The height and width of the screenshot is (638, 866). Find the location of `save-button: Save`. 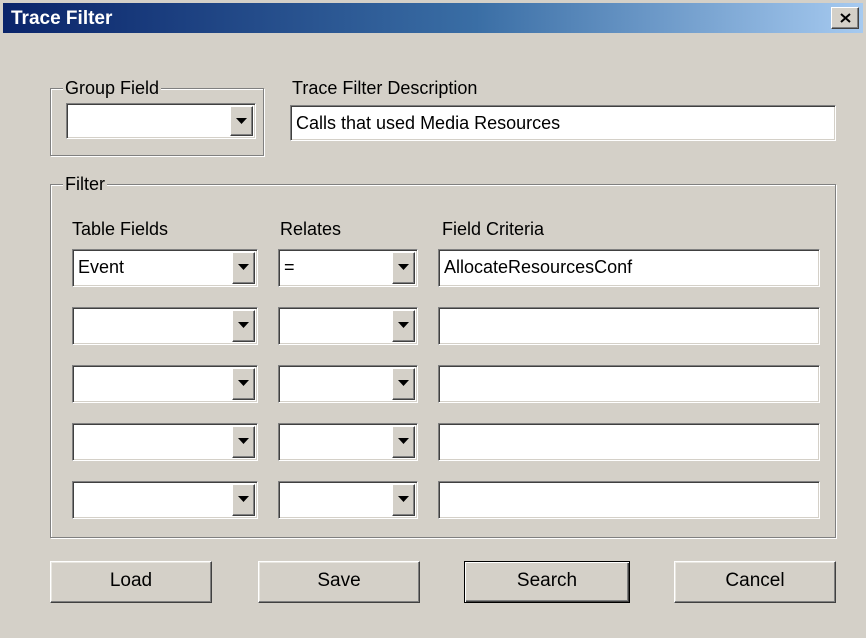

save-button: Save is located at coordinates (339, 582).